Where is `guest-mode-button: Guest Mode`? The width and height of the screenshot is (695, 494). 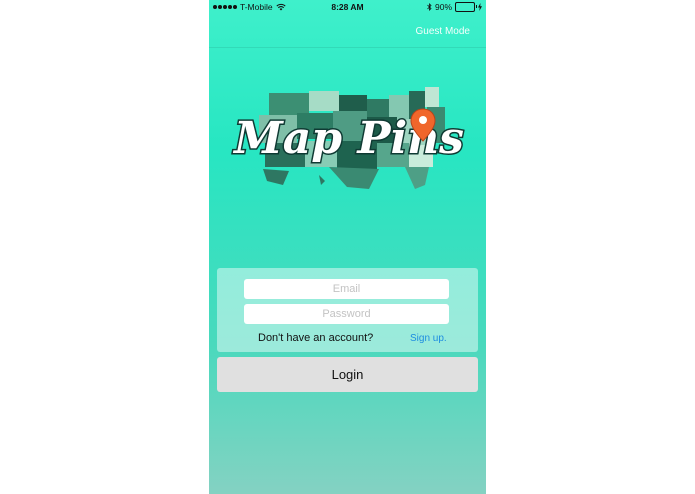
guest-mode-button: Guest Mode is located at coordinates (443, 31).